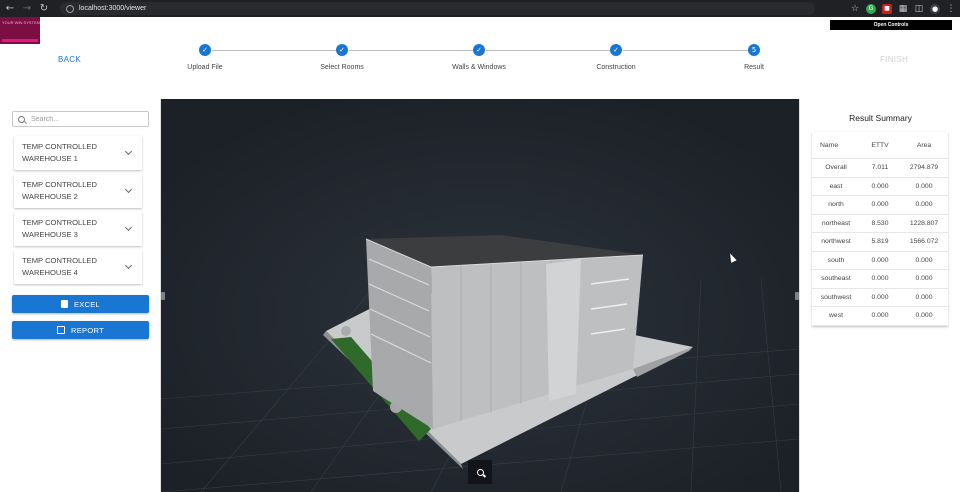  Describe the element at coordinates (924, 242) in the screenshot. I see `cell-area: 1566.072` at that location.